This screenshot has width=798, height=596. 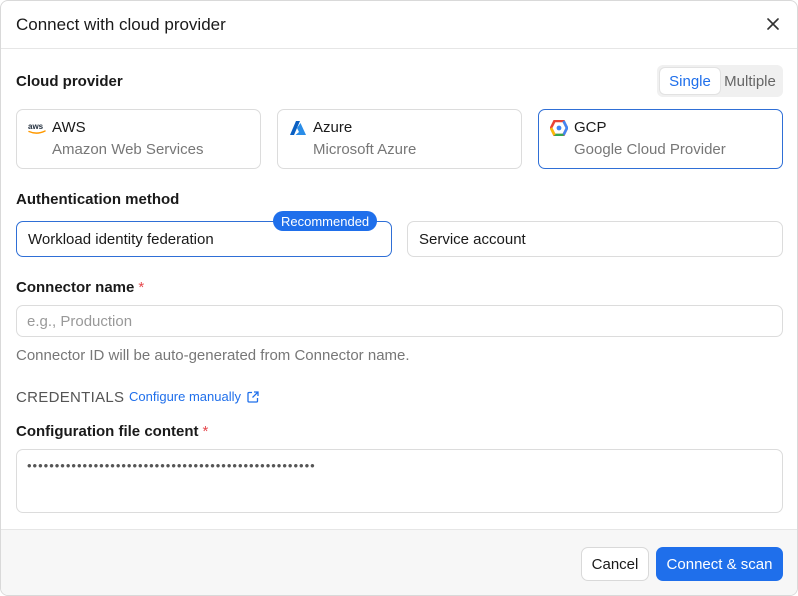 I want to click on aws-logo-icon: aws, so click(x=37, y=128).